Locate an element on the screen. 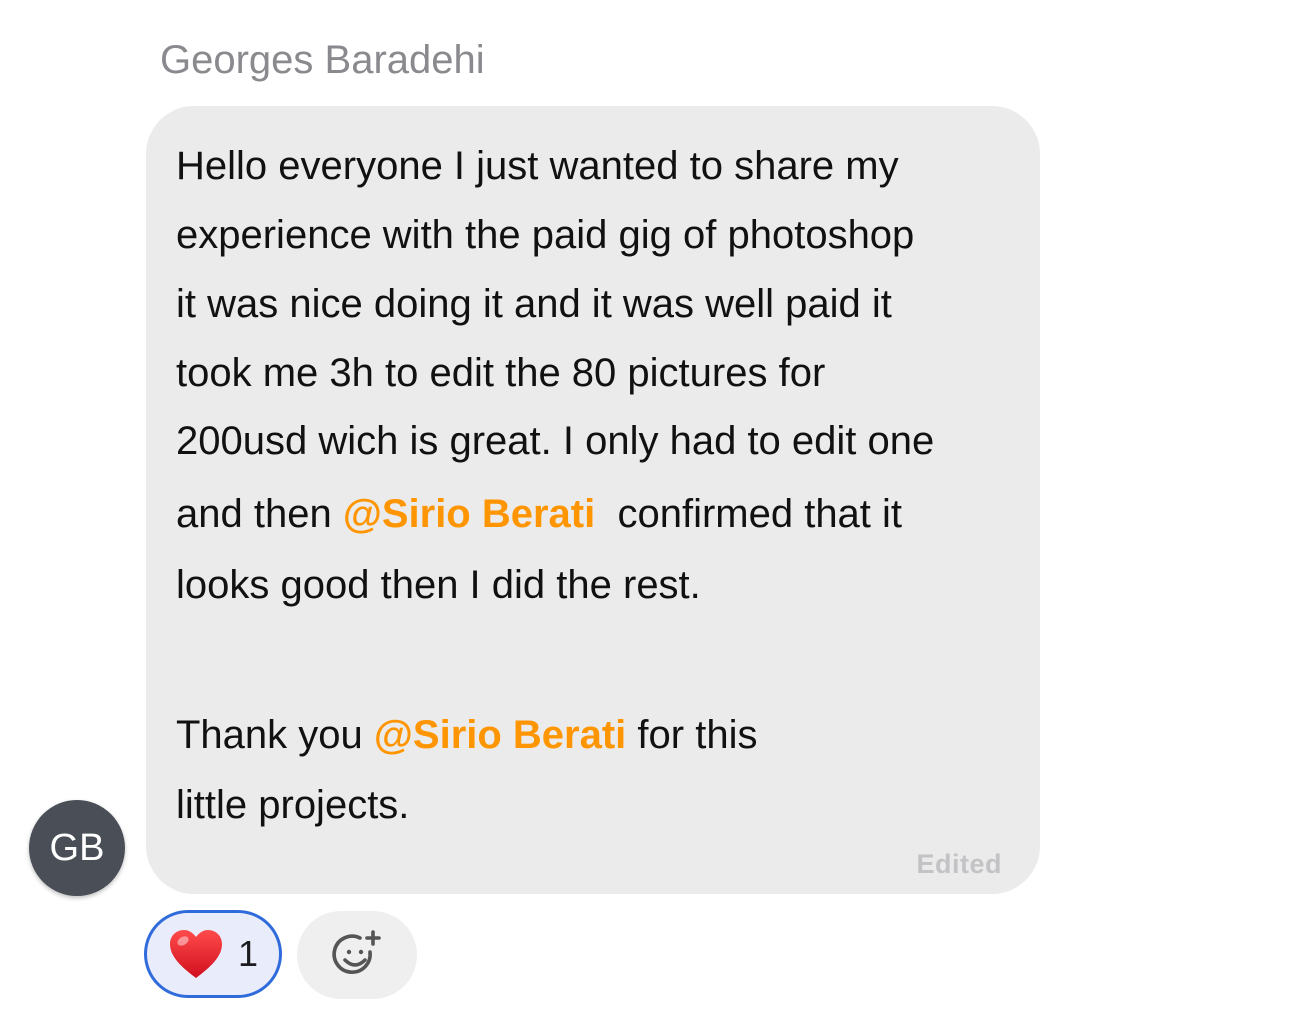 The width and height of the screenshot is (1290, 1022). message-line: looks good then I did the rest. is located at coordinates (438, 585).